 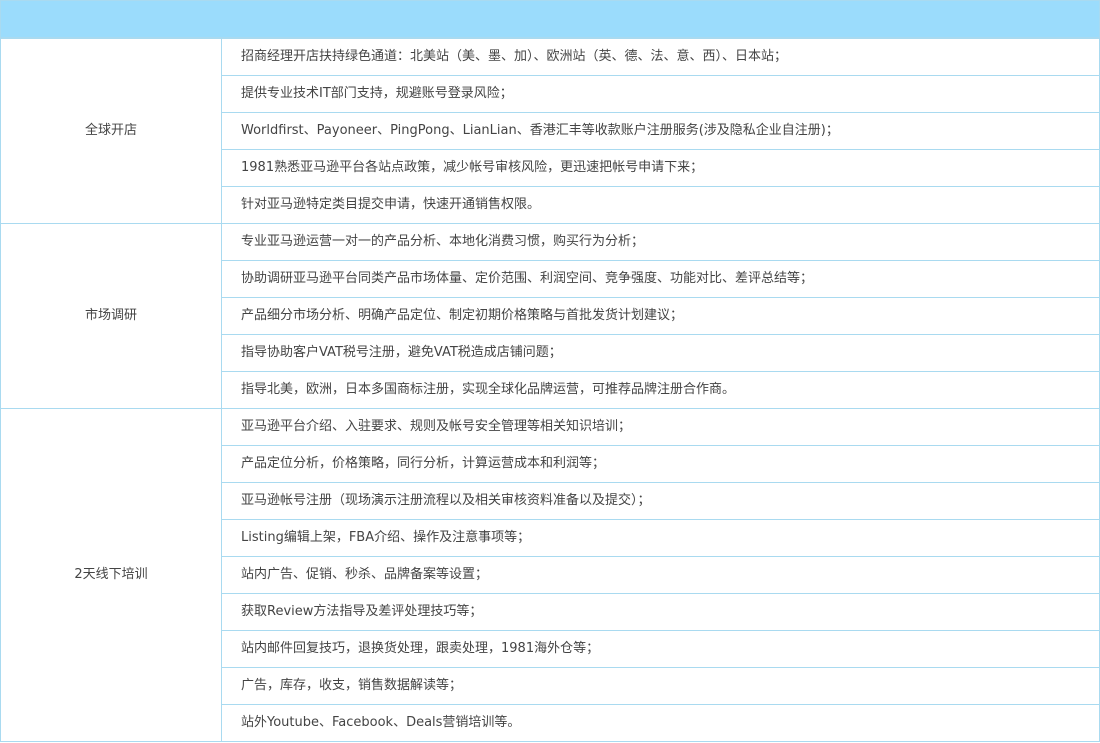 I want to click on category-cell-global-store: 全球开店, so click(x=111, y=131).